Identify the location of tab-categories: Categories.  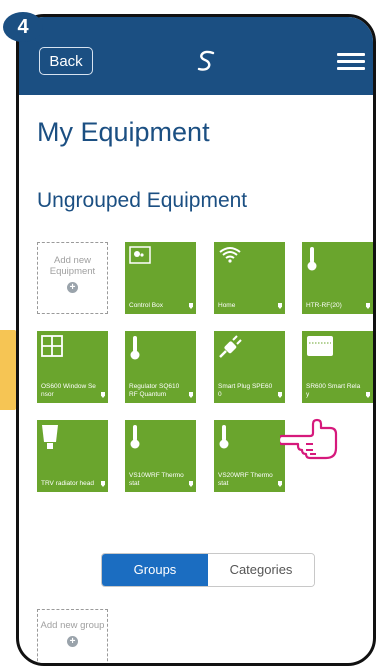
(261, 570).